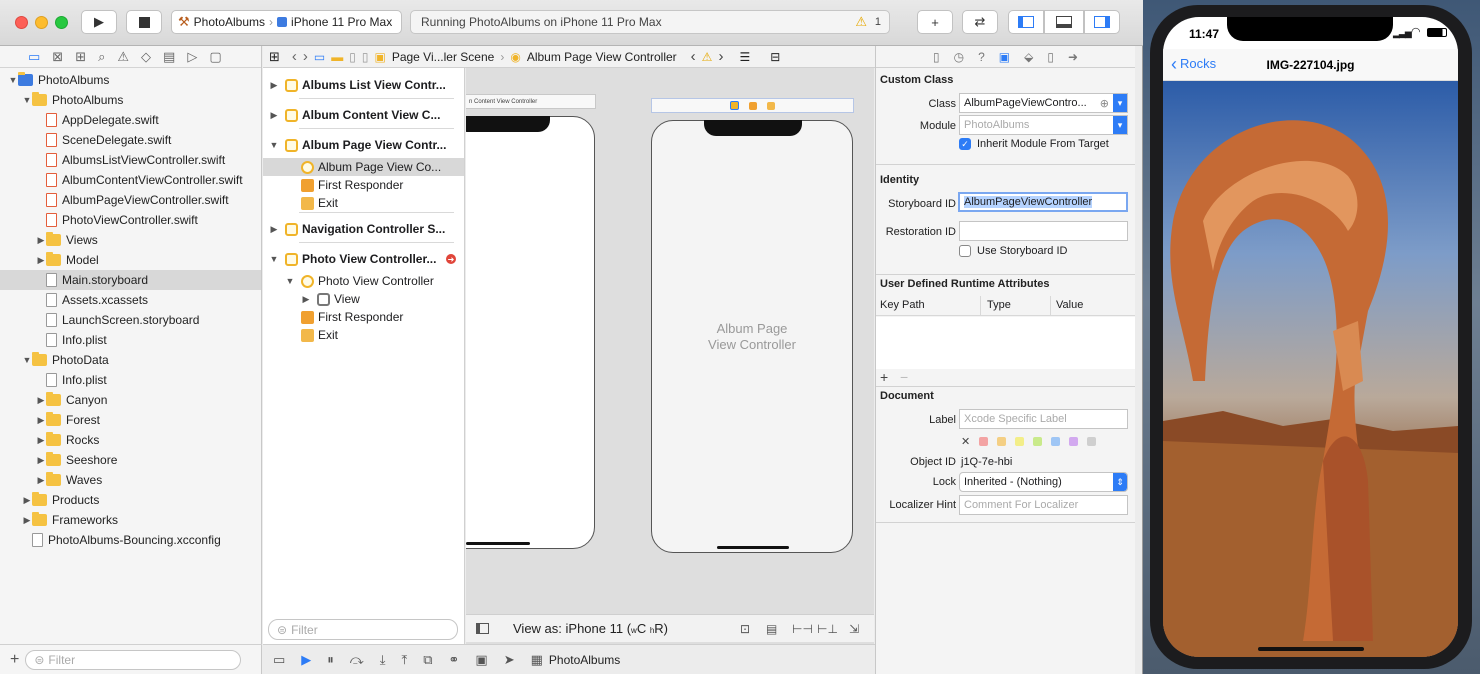 This screenshot has width=1480, height=674. What do you see at coordinates (130, 260) in the screenshot?
I see `nav-tree-item: ▶ Model` at bounding box center [130, 260].